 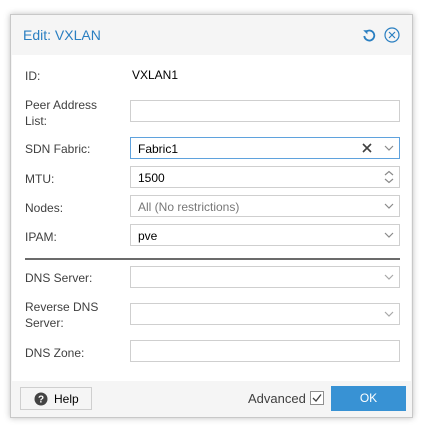 I want to click on spinner-arrows-icon, so click(x=389, y=177).